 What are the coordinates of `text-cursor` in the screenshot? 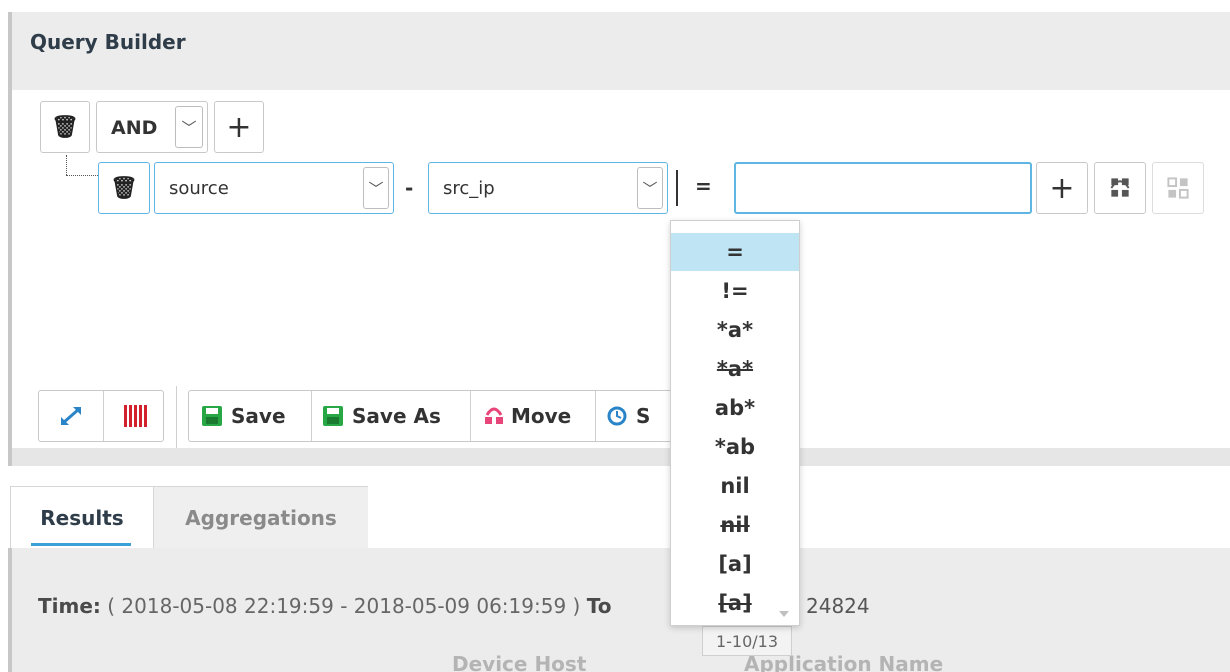 It's located at (677, 188).